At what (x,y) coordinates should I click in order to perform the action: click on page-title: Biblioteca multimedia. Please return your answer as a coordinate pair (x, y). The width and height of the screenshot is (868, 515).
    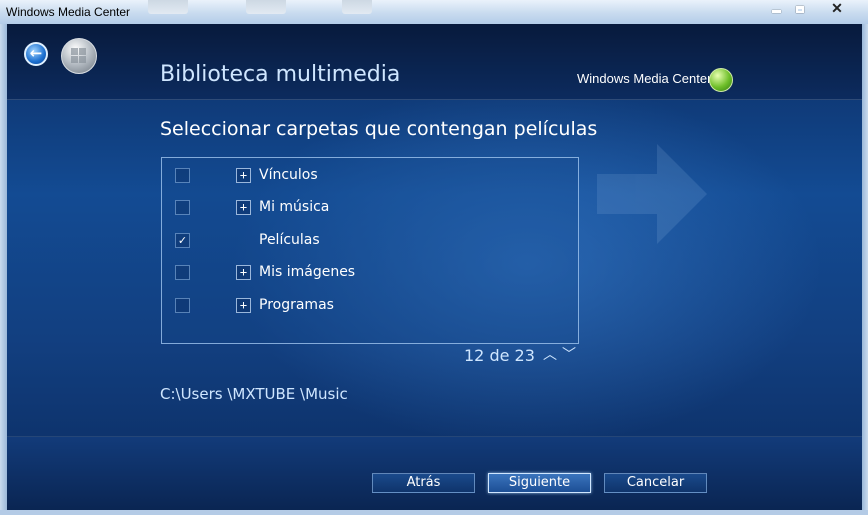
    Looking at the image, I should click on (280, 74).